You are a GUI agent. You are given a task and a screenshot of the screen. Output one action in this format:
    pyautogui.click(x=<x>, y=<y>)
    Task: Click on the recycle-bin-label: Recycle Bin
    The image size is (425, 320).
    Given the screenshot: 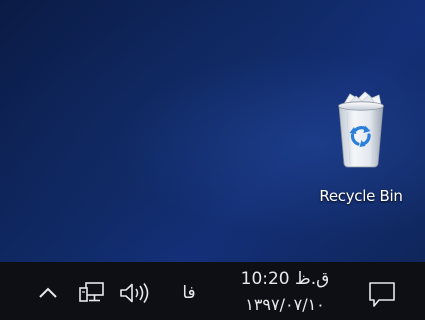 What is the action you would take?
    pyautogui.click(x=361, y=196)
    